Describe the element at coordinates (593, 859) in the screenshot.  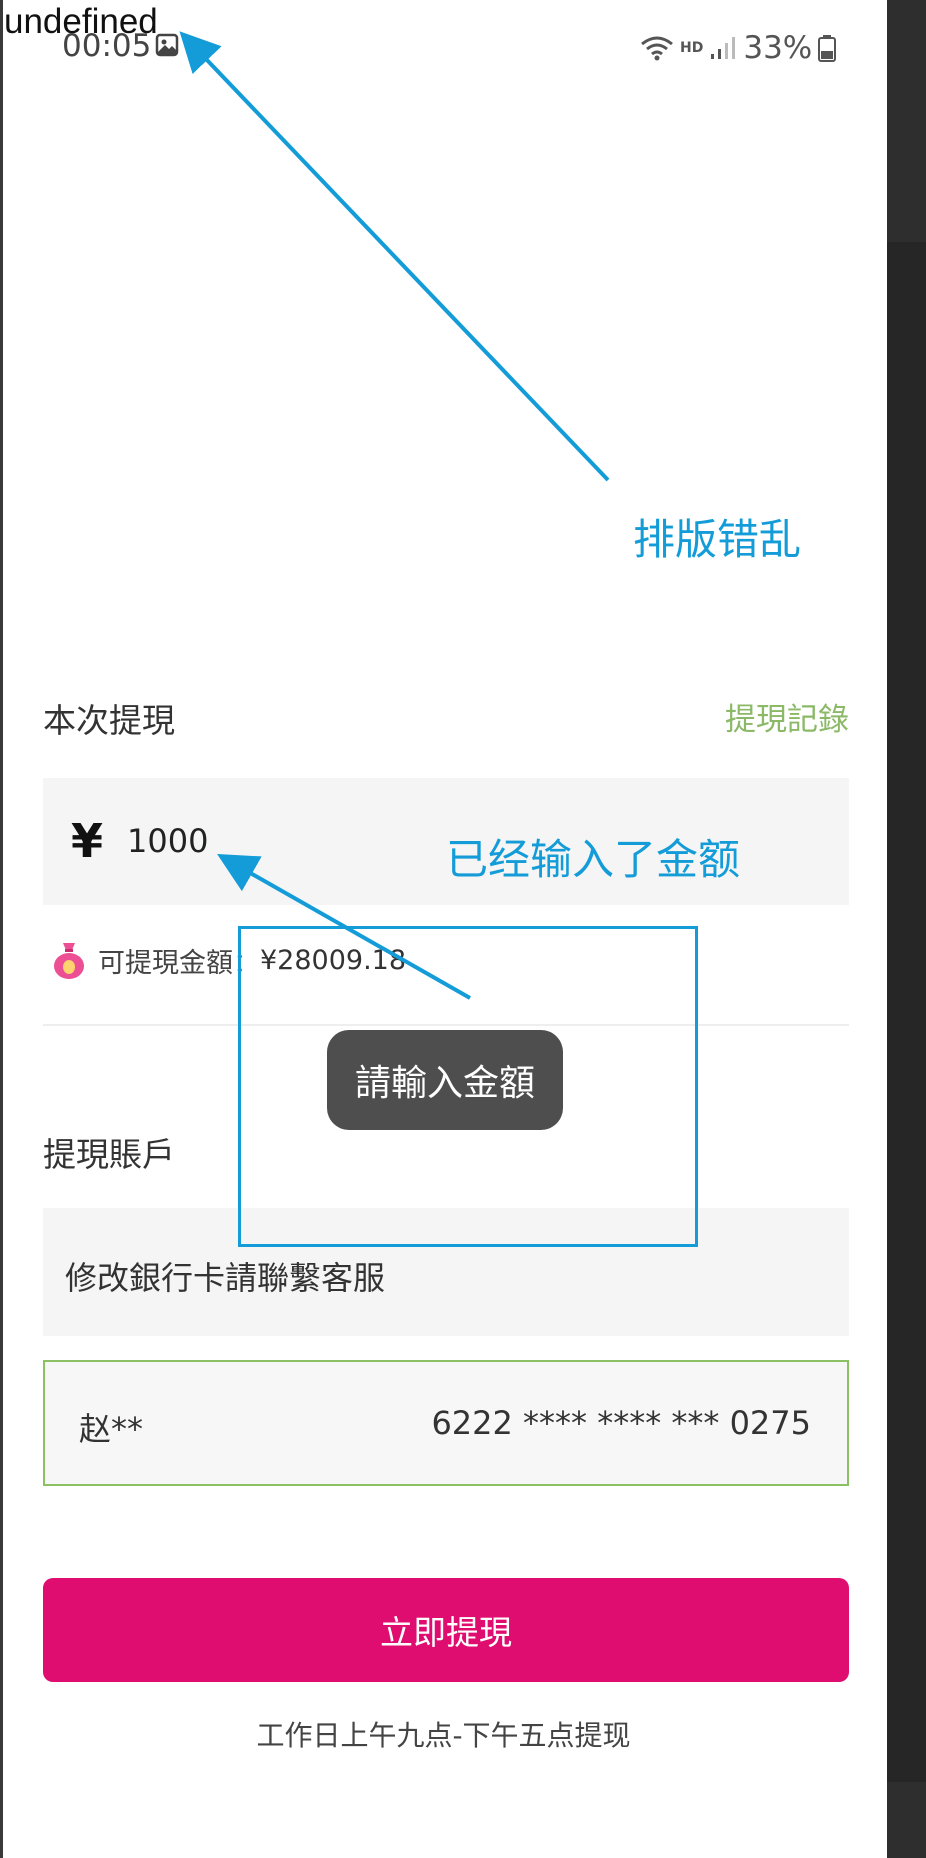
I see `annotation-amount-entered: 已经输入了金额` at that location.